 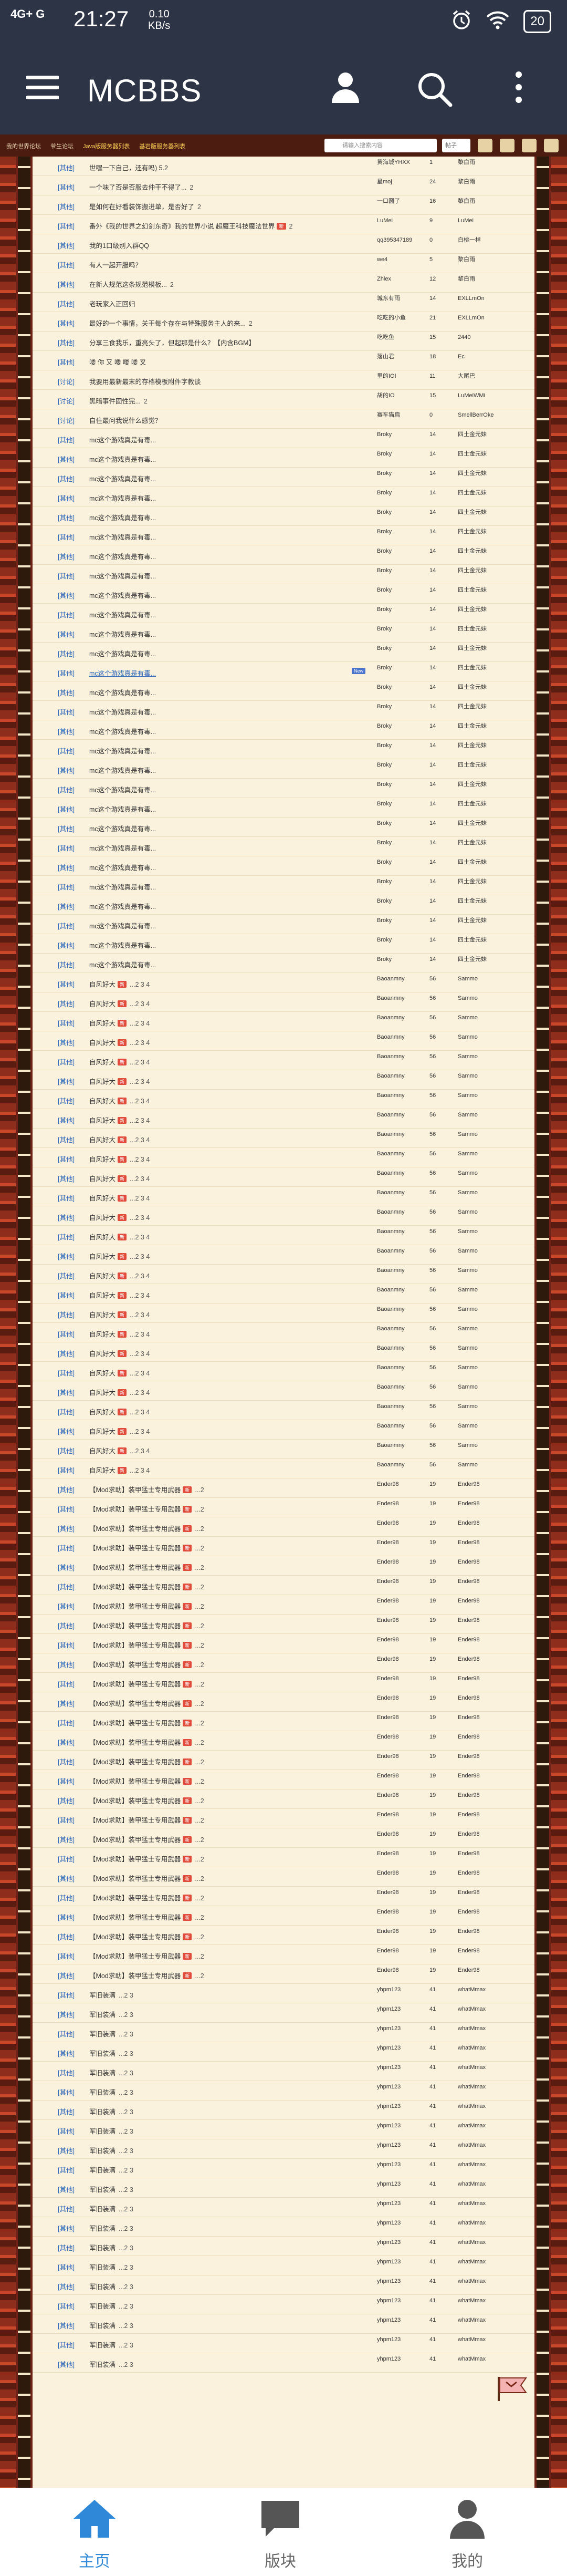 What do you see at coordinates (119, 1470) in the screenshot?
I see `thread-title: 自风好大新 ...2 3 4` at bounding box center [119, 1470].